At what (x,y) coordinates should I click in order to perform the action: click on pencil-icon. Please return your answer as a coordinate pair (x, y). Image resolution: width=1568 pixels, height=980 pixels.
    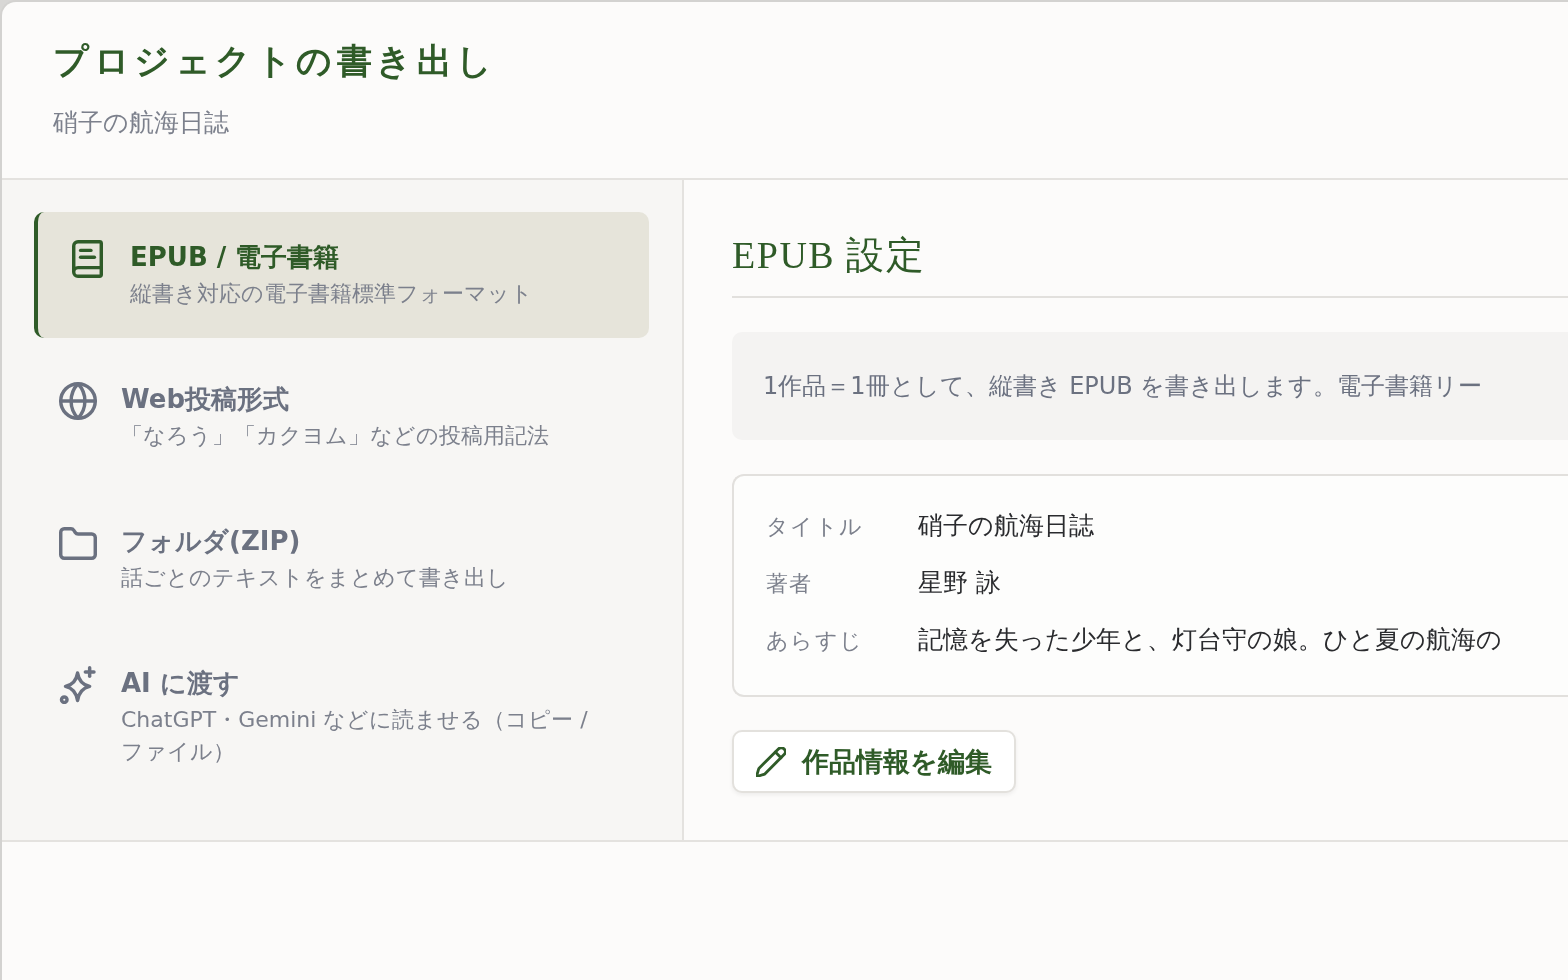
    Looking at the image, I should click on (771, 761).